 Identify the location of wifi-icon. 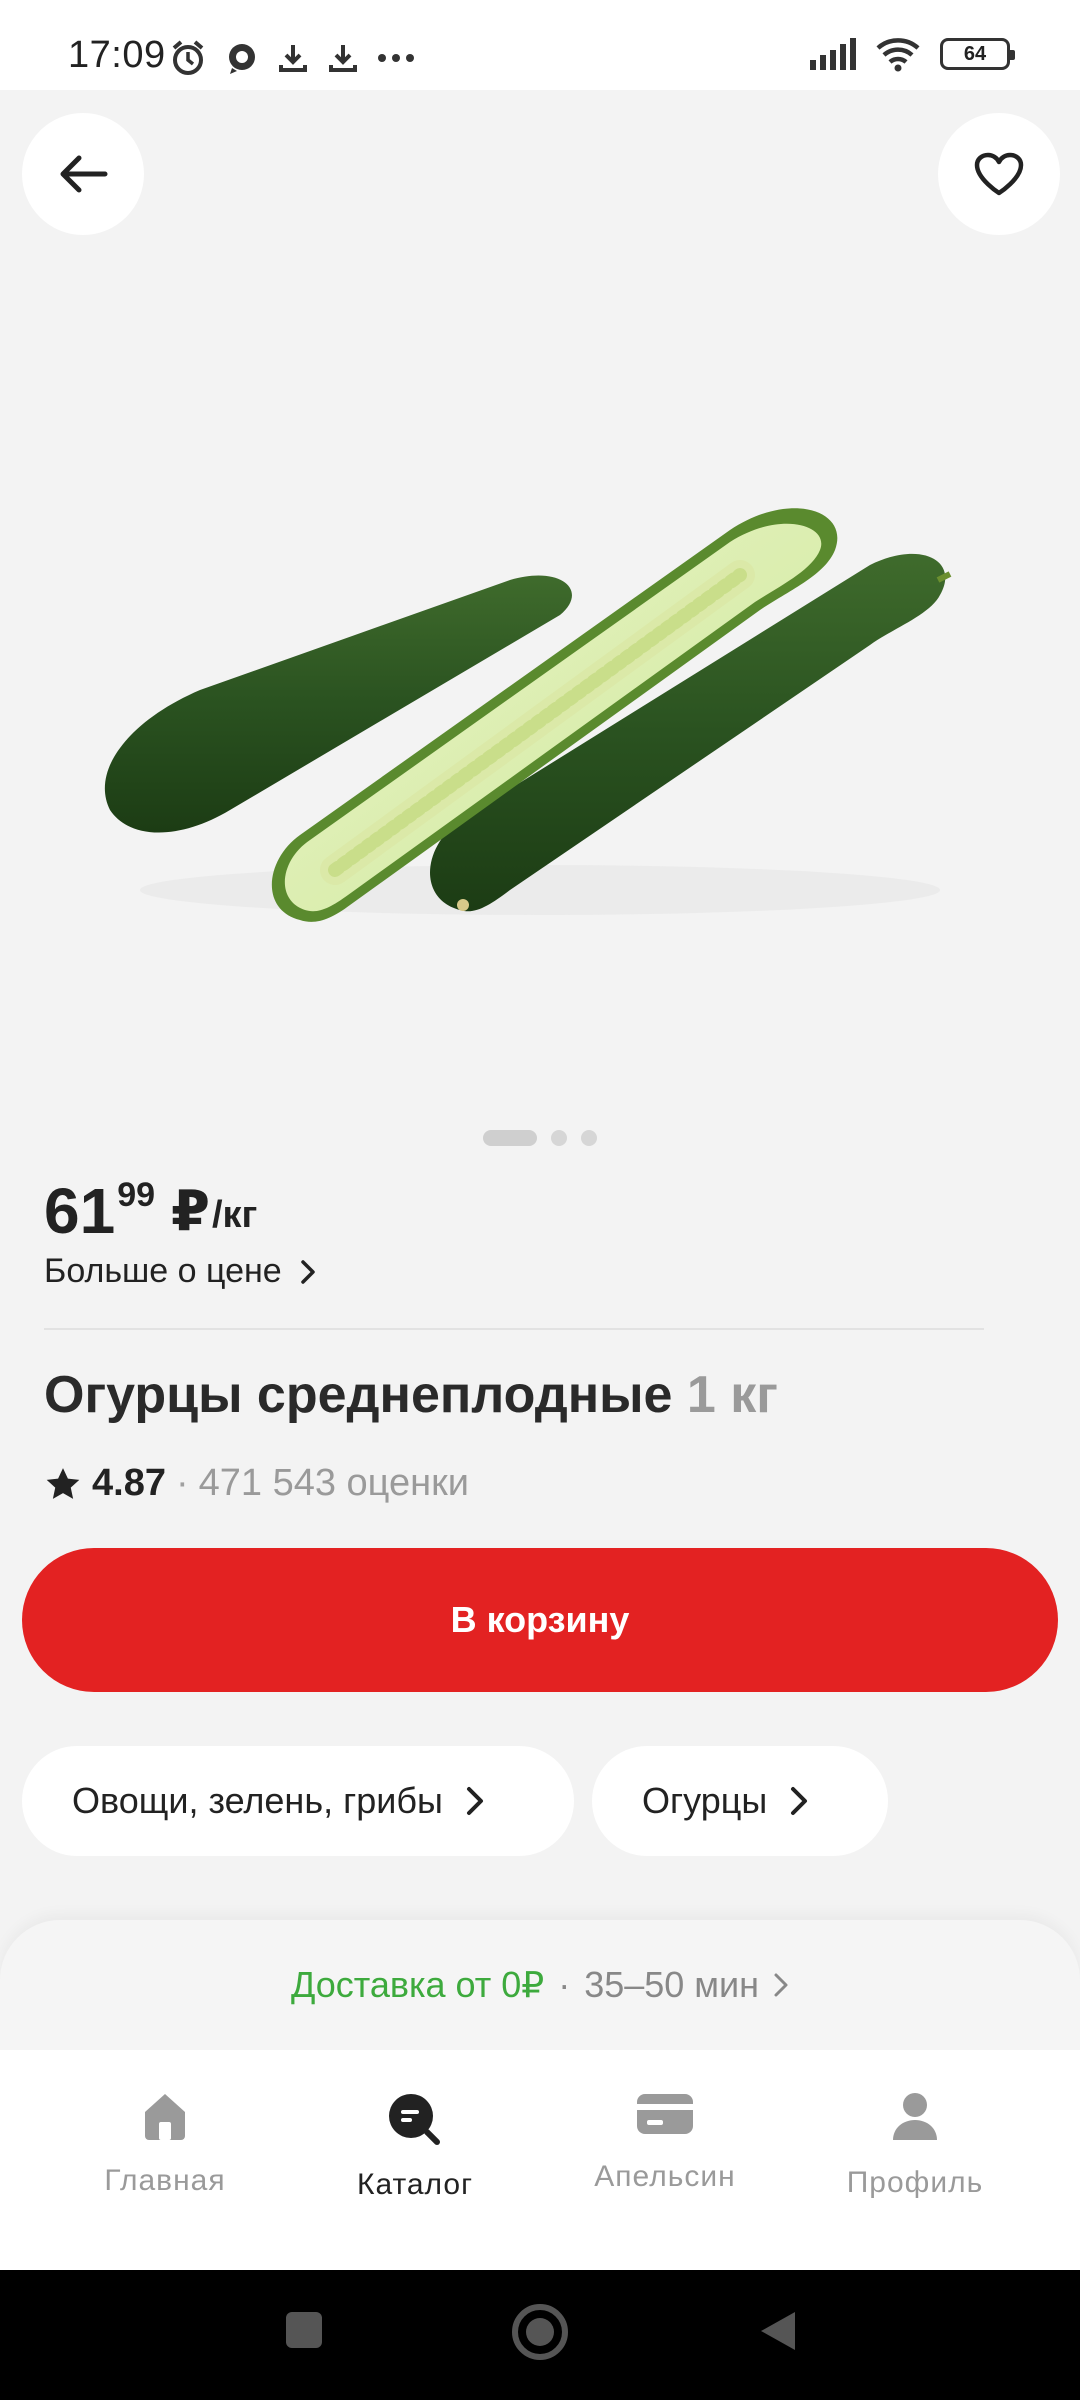
(898, 55).